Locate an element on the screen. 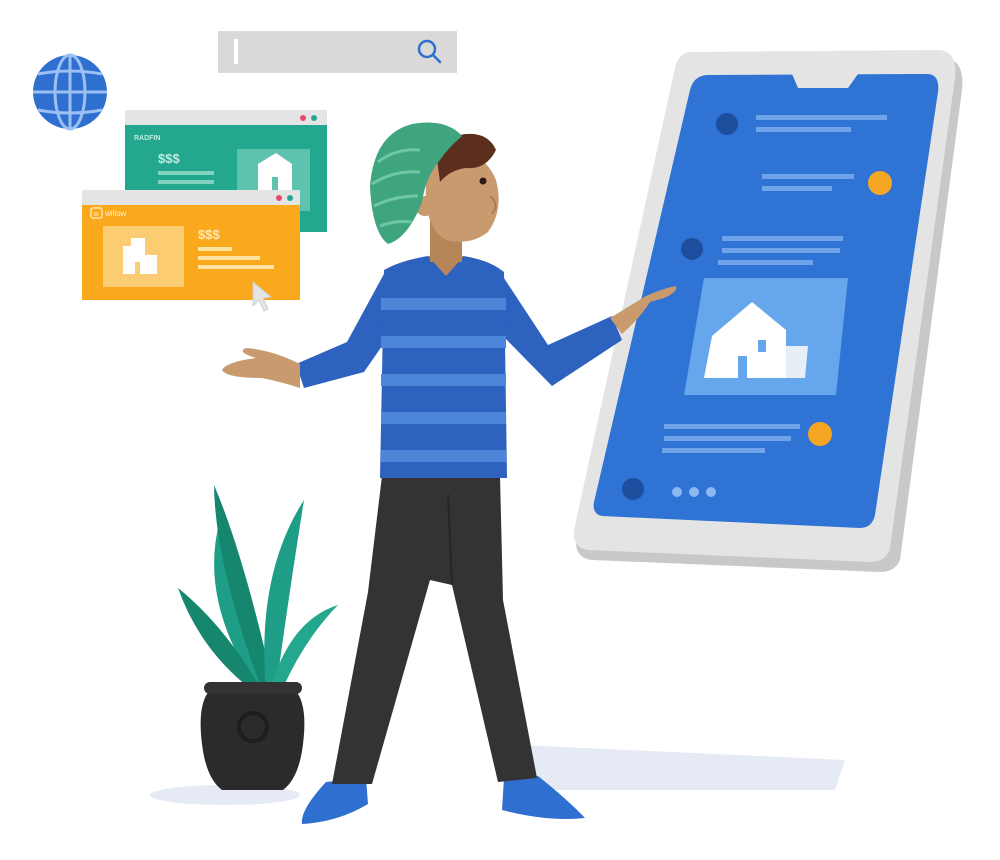 The width and height of the screenshot is (1000, 860). search-bar is located at coordinates (337, 52).